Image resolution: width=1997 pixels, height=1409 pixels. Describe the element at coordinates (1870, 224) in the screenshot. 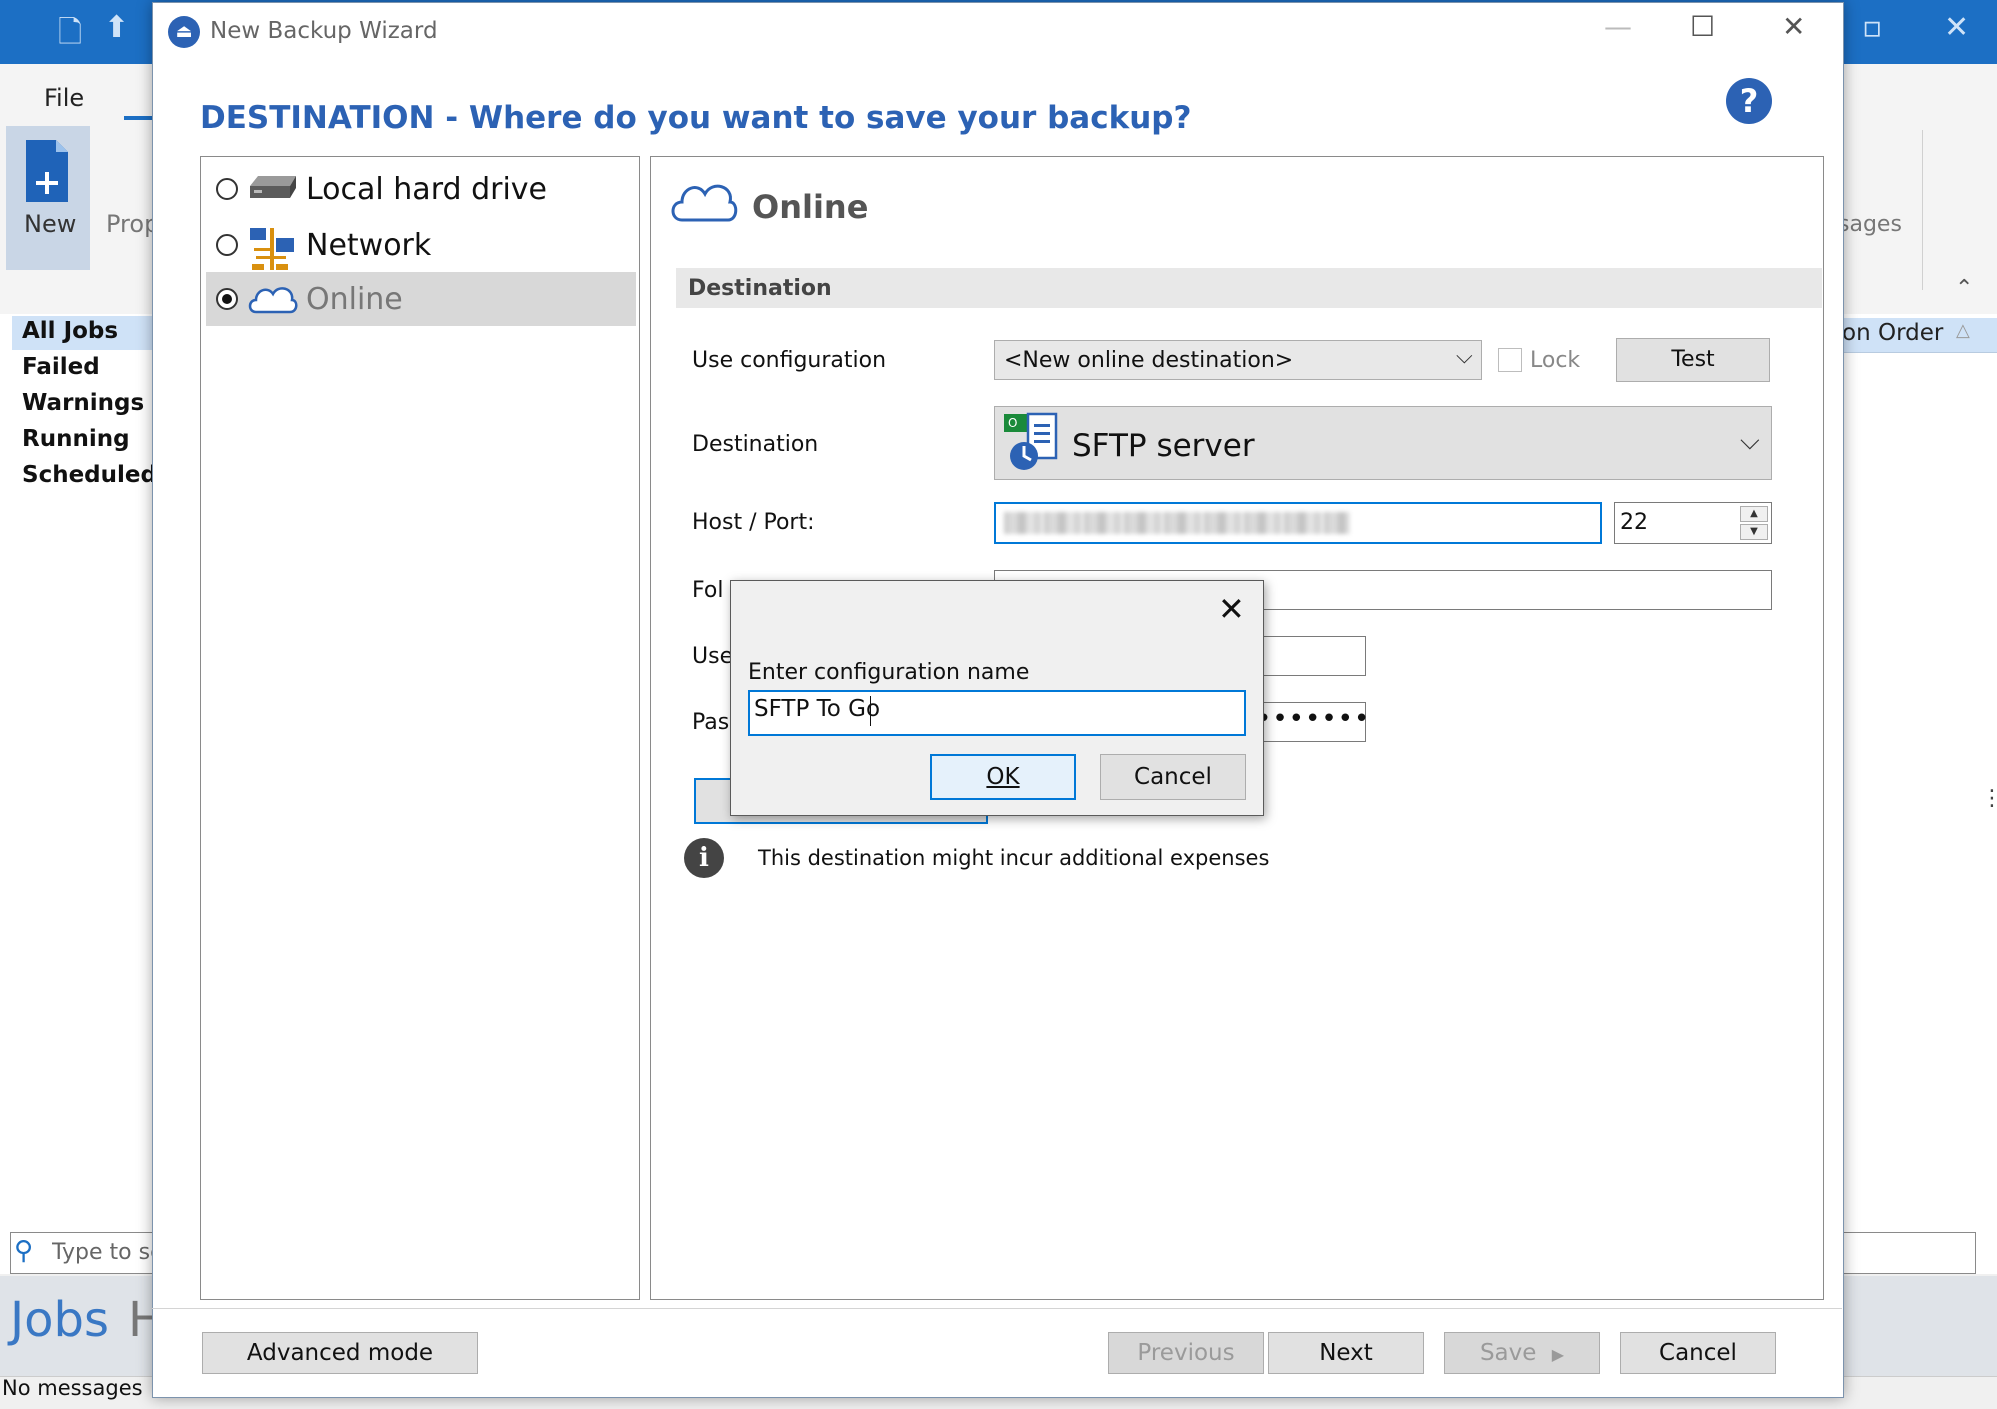

I see `messages-button-label: sages` at that location.